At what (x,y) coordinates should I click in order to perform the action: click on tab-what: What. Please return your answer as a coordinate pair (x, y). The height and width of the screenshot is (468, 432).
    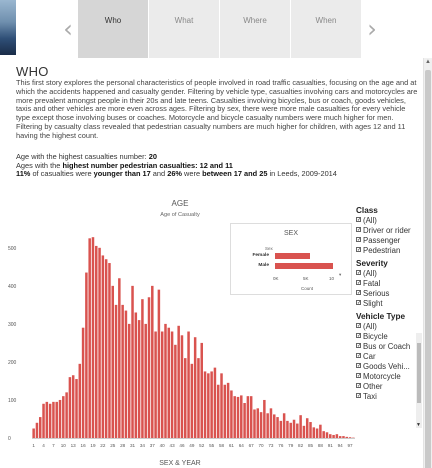
    Looking at the image, I should click on (184, 29).